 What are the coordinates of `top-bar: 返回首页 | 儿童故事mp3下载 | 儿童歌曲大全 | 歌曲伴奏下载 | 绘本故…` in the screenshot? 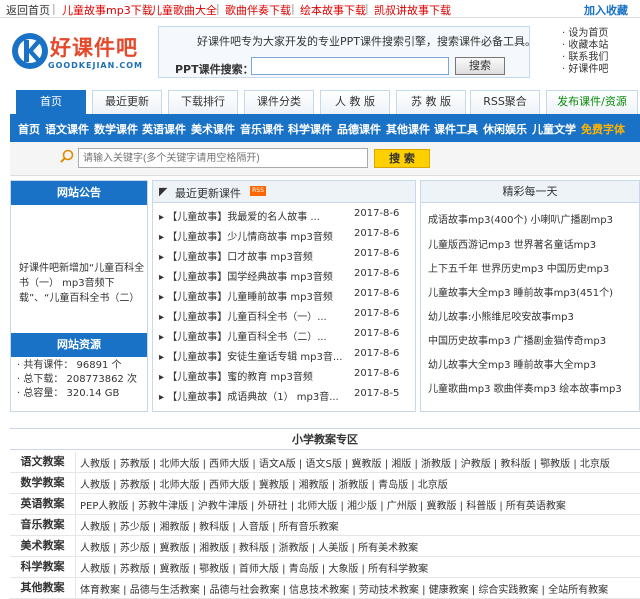 It's located at (320, 9).